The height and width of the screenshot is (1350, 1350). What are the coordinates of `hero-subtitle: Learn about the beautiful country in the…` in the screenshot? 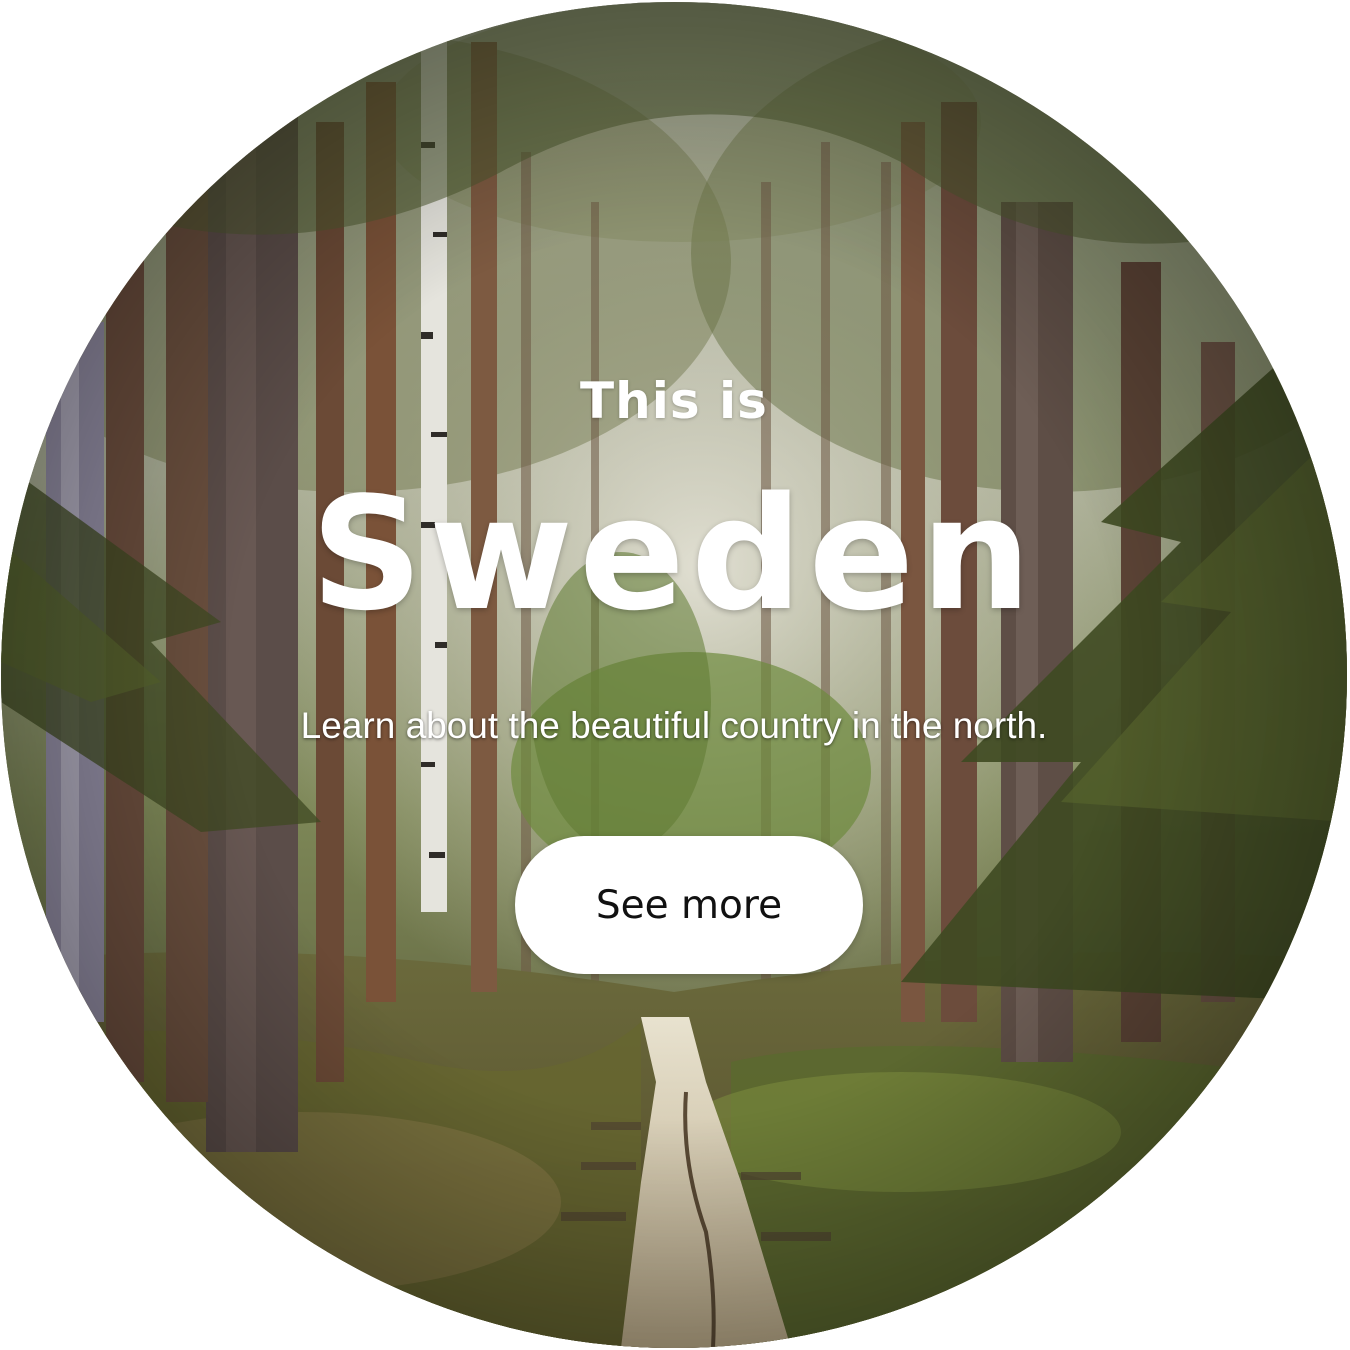 It's located at (674, 725).